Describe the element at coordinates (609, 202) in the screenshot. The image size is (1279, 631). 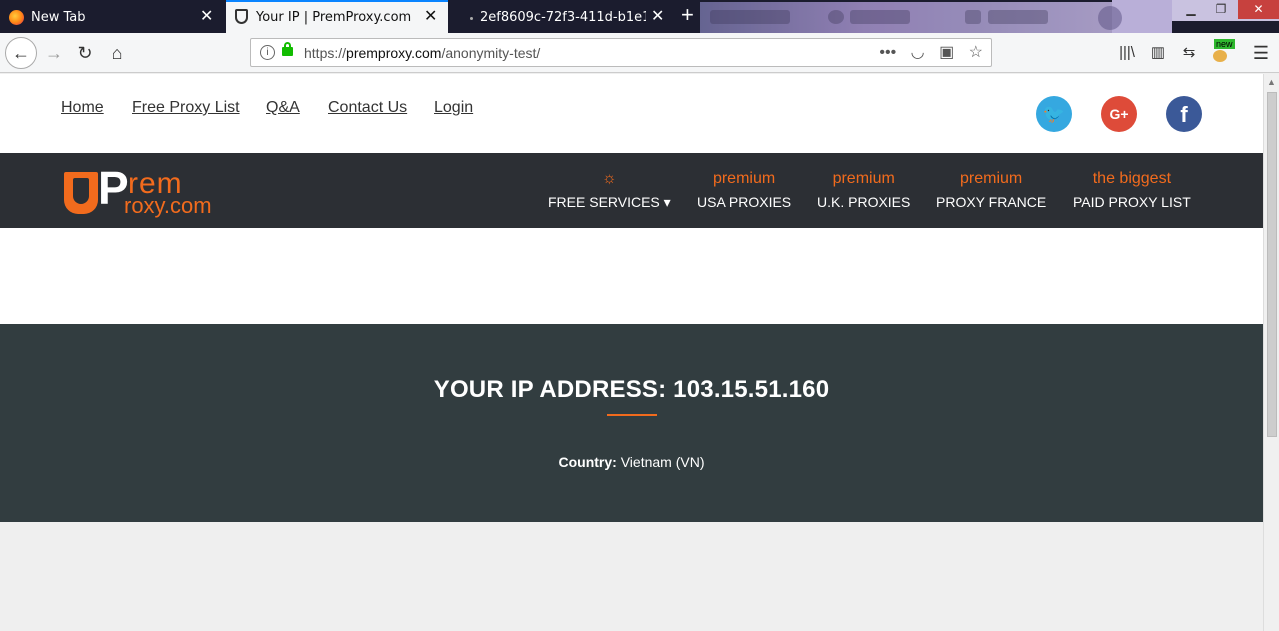
I see `nav-label: FREE SERVICES ▾` at that location.